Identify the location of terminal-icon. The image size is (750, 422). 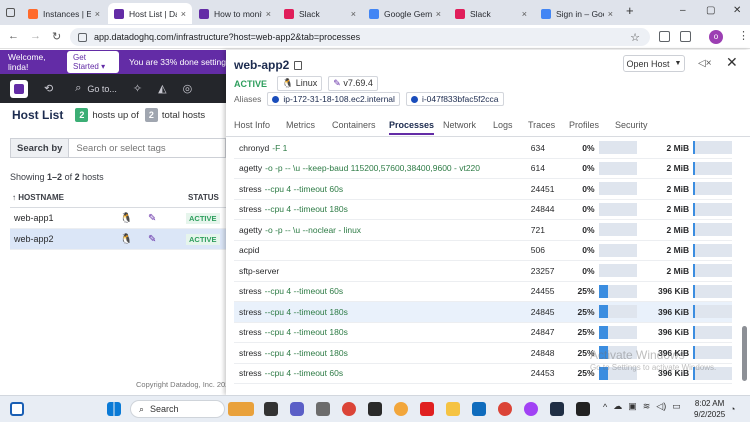
(583, 409).